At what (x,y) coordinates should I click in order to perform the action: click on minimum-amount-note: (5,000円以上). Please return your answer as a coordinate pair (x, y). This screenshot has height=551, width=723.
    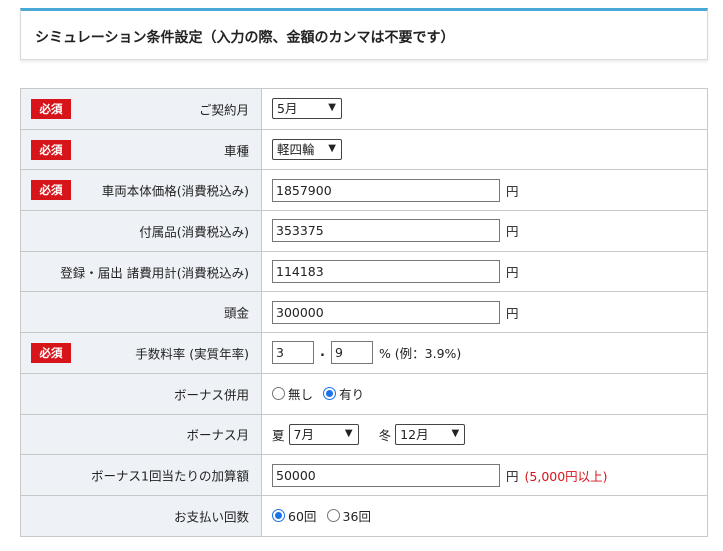
    Looking at the image, I should click on (566, 476).